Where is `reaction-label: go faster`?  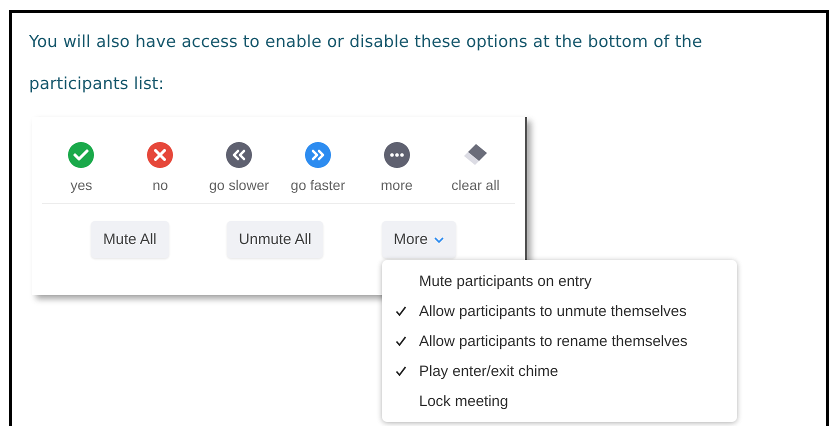 reaction-label: go faster is located at coordinates (318, 185).